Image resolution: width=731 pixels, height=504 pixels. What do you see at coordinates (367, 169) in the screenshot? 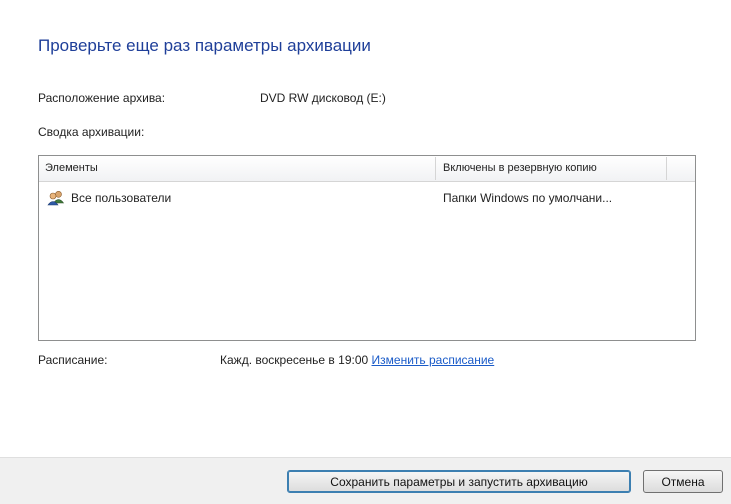
I see `list-header: Элементы Включены в резервную копию` at bounding box center [367, 169].